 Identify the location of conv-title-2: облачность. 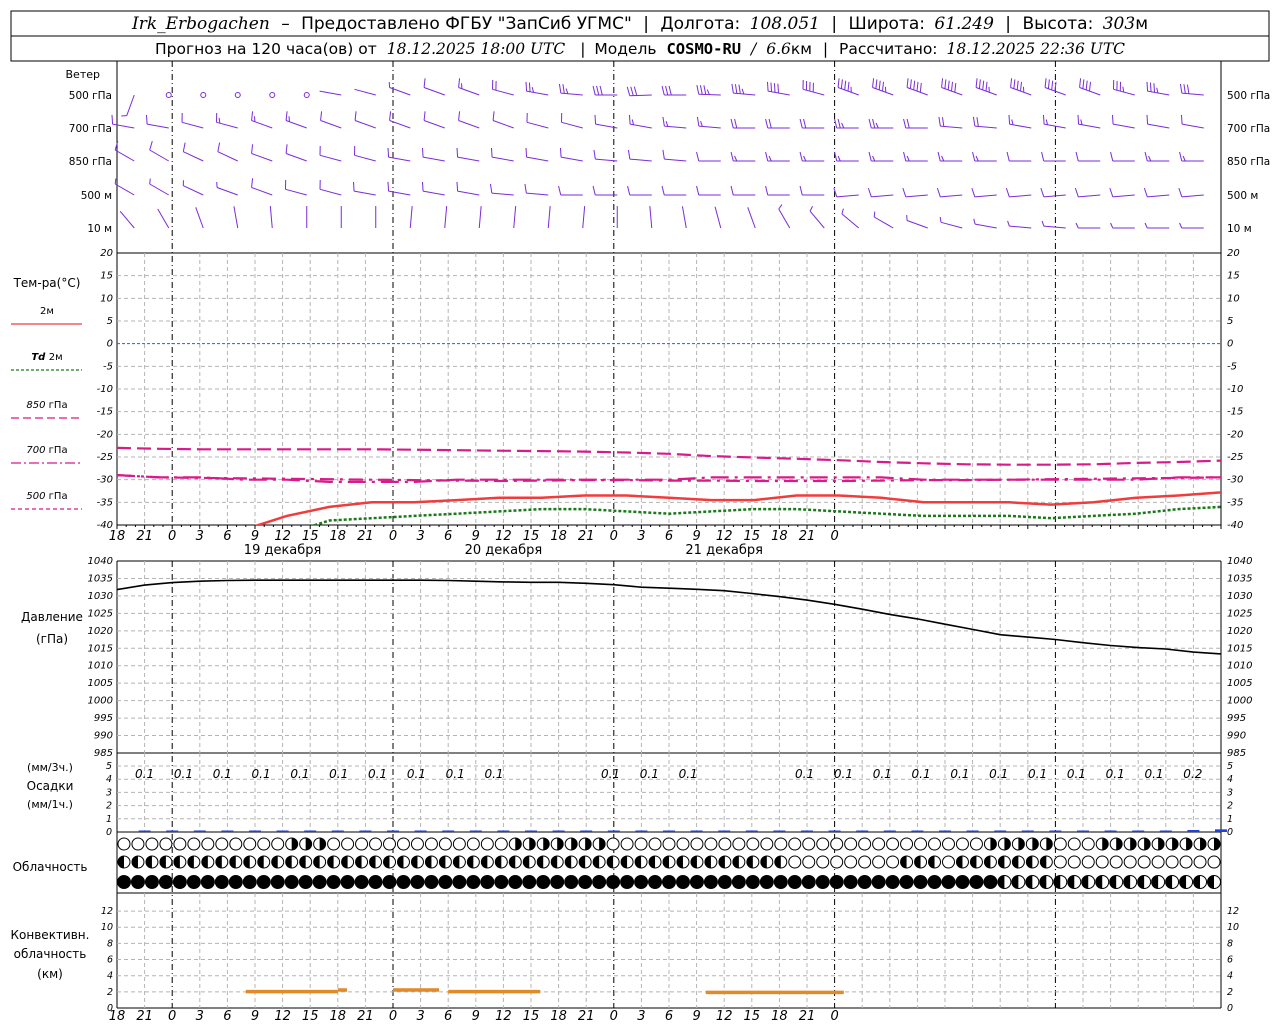
(50, 954).